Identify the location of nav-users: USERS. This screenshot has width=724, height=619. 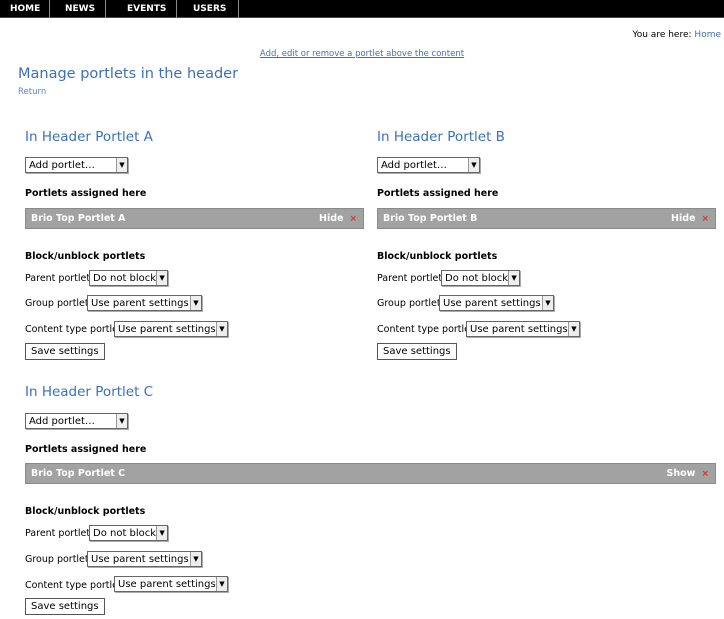
(208, 9).